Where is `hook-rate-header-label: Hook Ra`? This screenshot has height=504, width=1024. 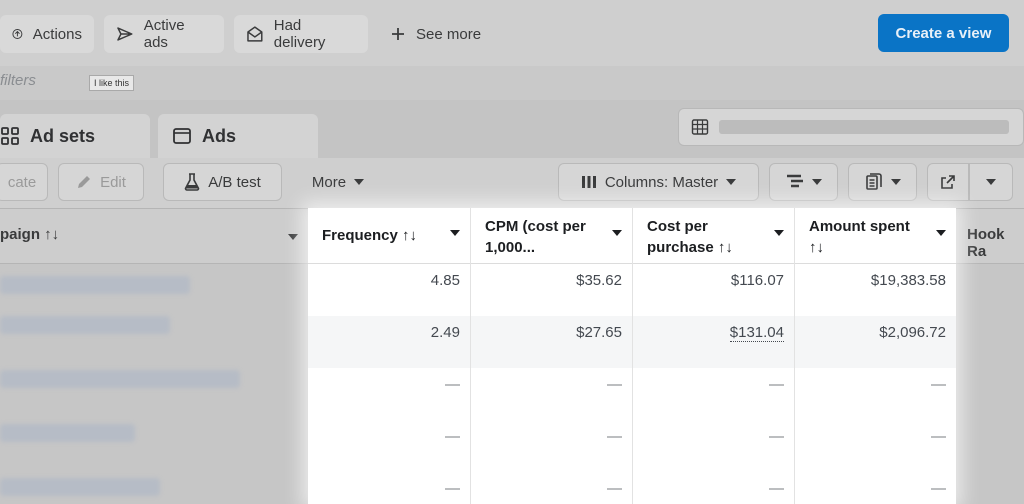 hook-rate-header-label: Hook Ra is located at coordinates (986, 243).